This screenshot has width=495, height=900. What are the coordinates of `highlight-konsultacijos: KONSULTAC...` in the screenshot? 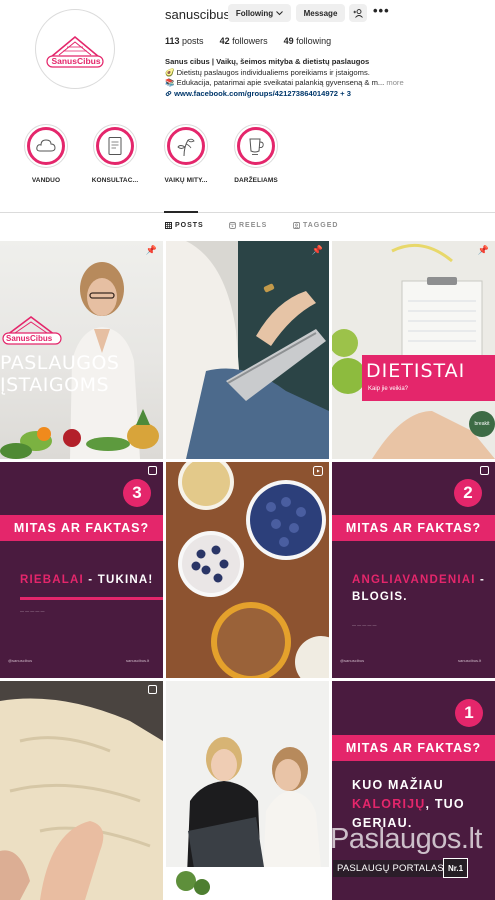 It's located at (115, 154).